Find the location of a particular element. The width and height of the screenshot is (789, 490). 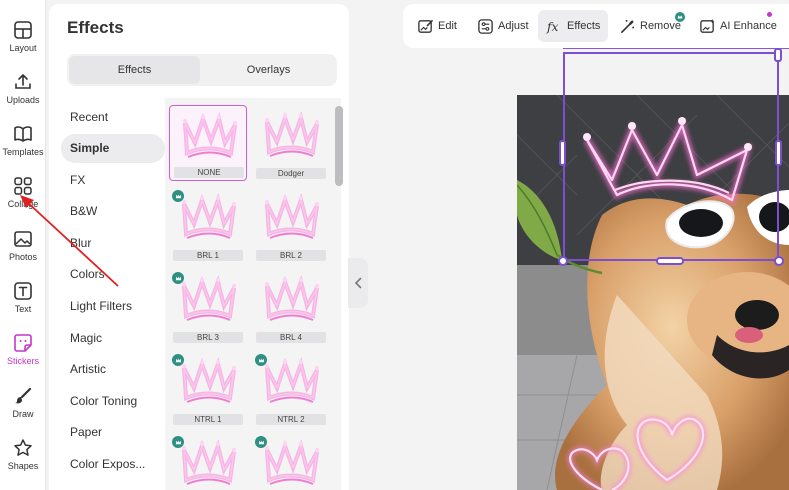

collapse-panel-button is located at coordinates (358, 283).